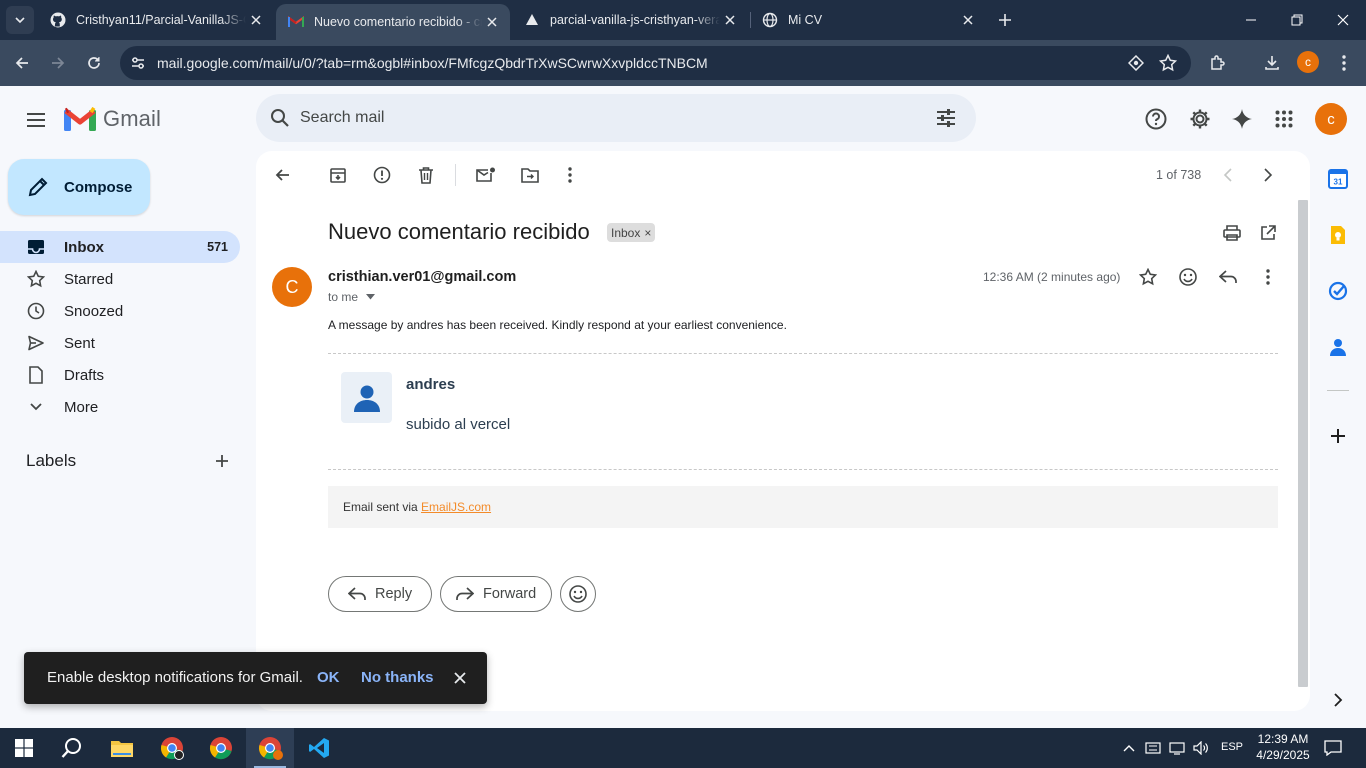 Image resolution: width=1366 pixels, height=768 pixels. I want to click on support-button, so click(1156, 119).